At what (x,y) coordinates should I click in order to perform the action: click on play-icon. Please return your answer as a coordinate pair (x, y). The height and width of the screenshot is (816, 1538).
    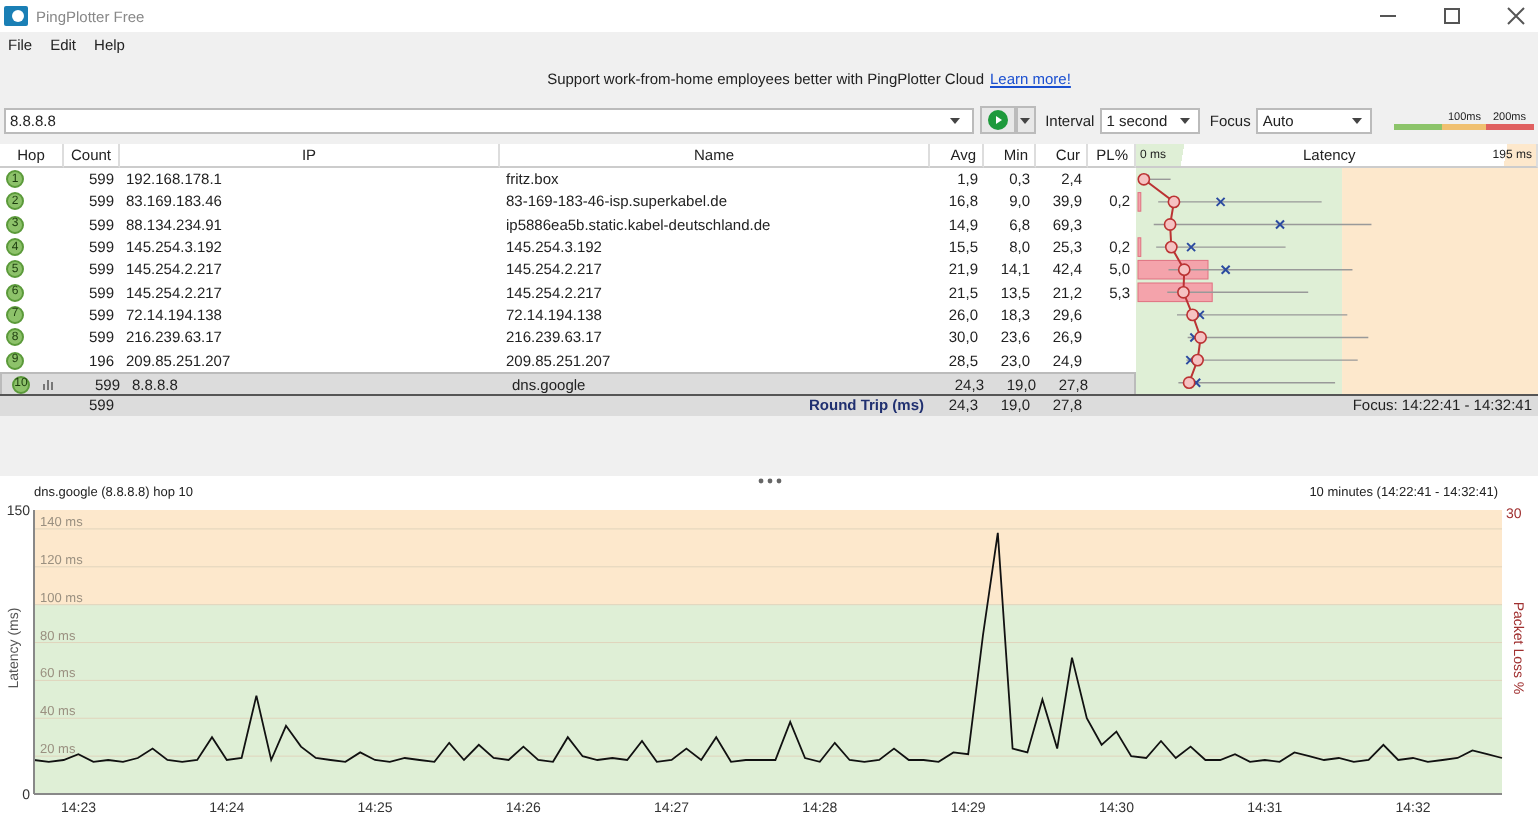
    Looking at the image, I should click on (997, 120).